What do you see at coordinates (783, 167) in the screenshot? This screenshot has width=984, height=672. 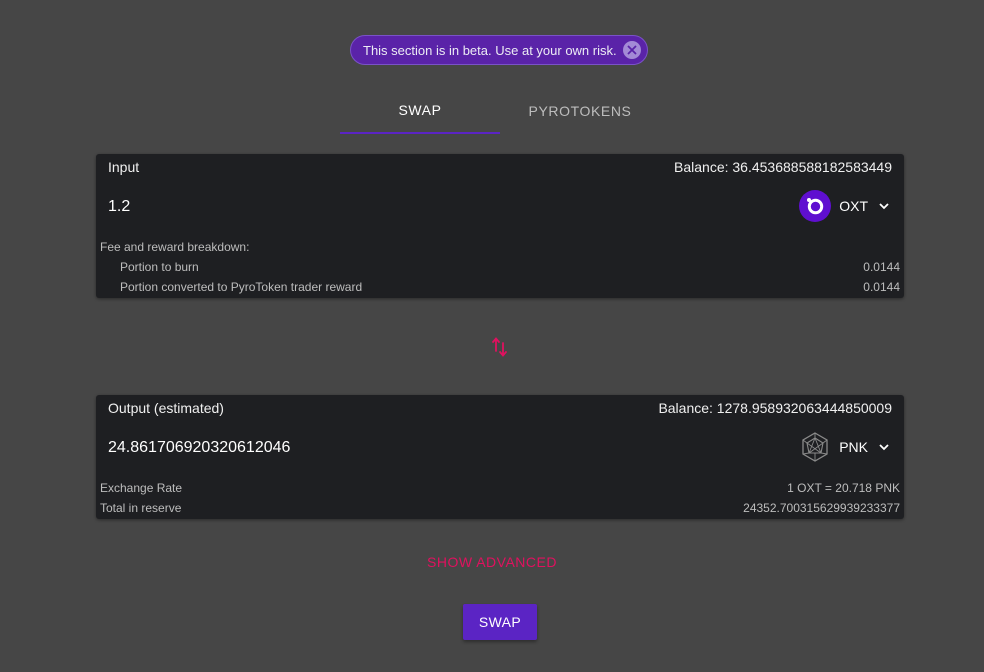 I see `input-balance: Balance: 36.453688588182583449` at bounding box center [783, 167].